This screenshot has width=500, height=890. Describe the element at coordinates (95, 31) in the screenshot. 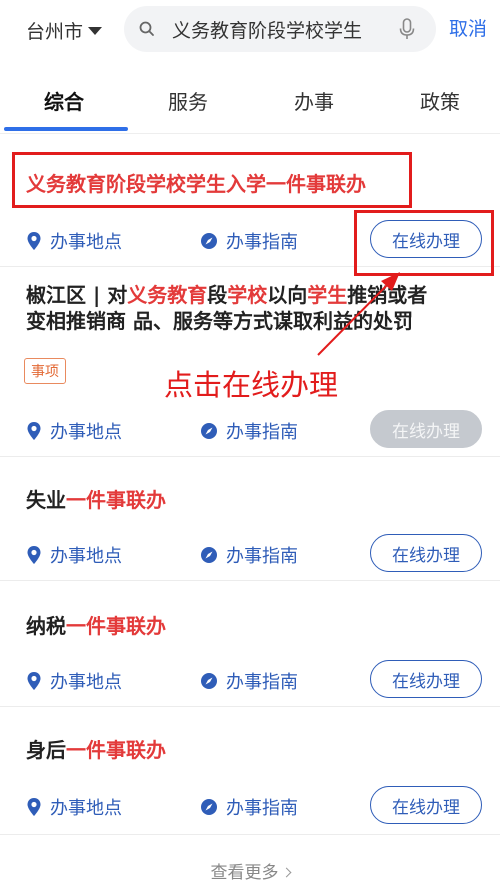

I see `caret-down-icon` at that location.